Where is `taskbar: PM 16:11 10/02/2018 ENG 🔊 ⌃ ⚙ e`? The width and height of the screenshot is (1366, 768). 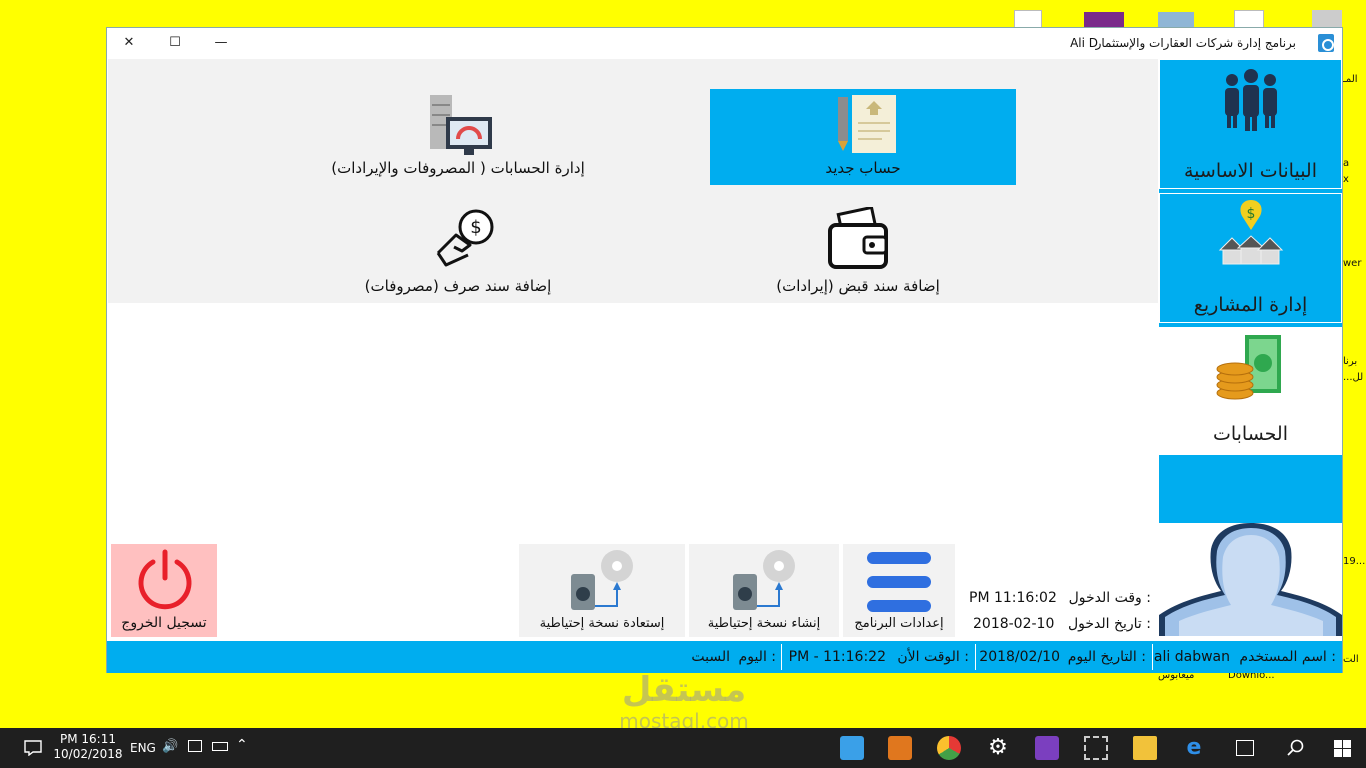
taskbar: PM 16:11 10/02/2018 ENG 🔊 ⌃ ⚙ e is located at coordinates (683, 748).